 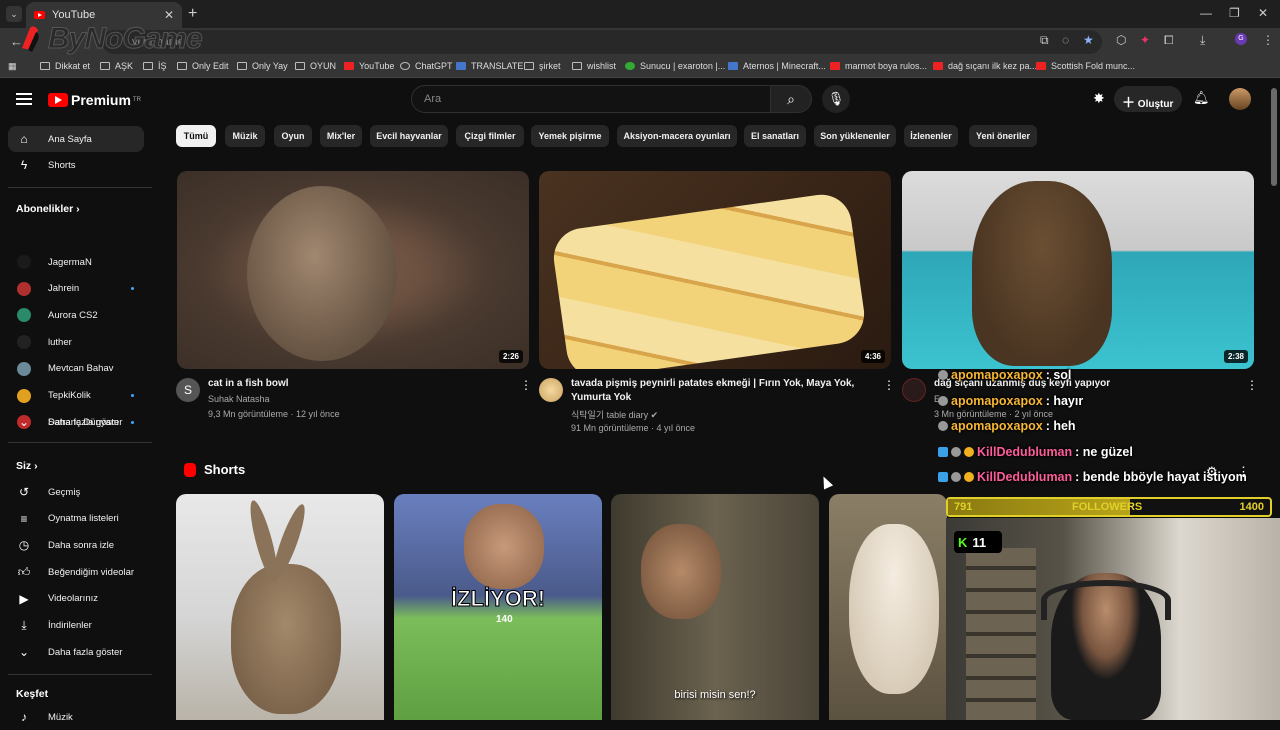 What do you see at coordinates (836, 99) in the screenshot?
I see `voice-search-icon: 🎙` at bounding box center [836, 99].